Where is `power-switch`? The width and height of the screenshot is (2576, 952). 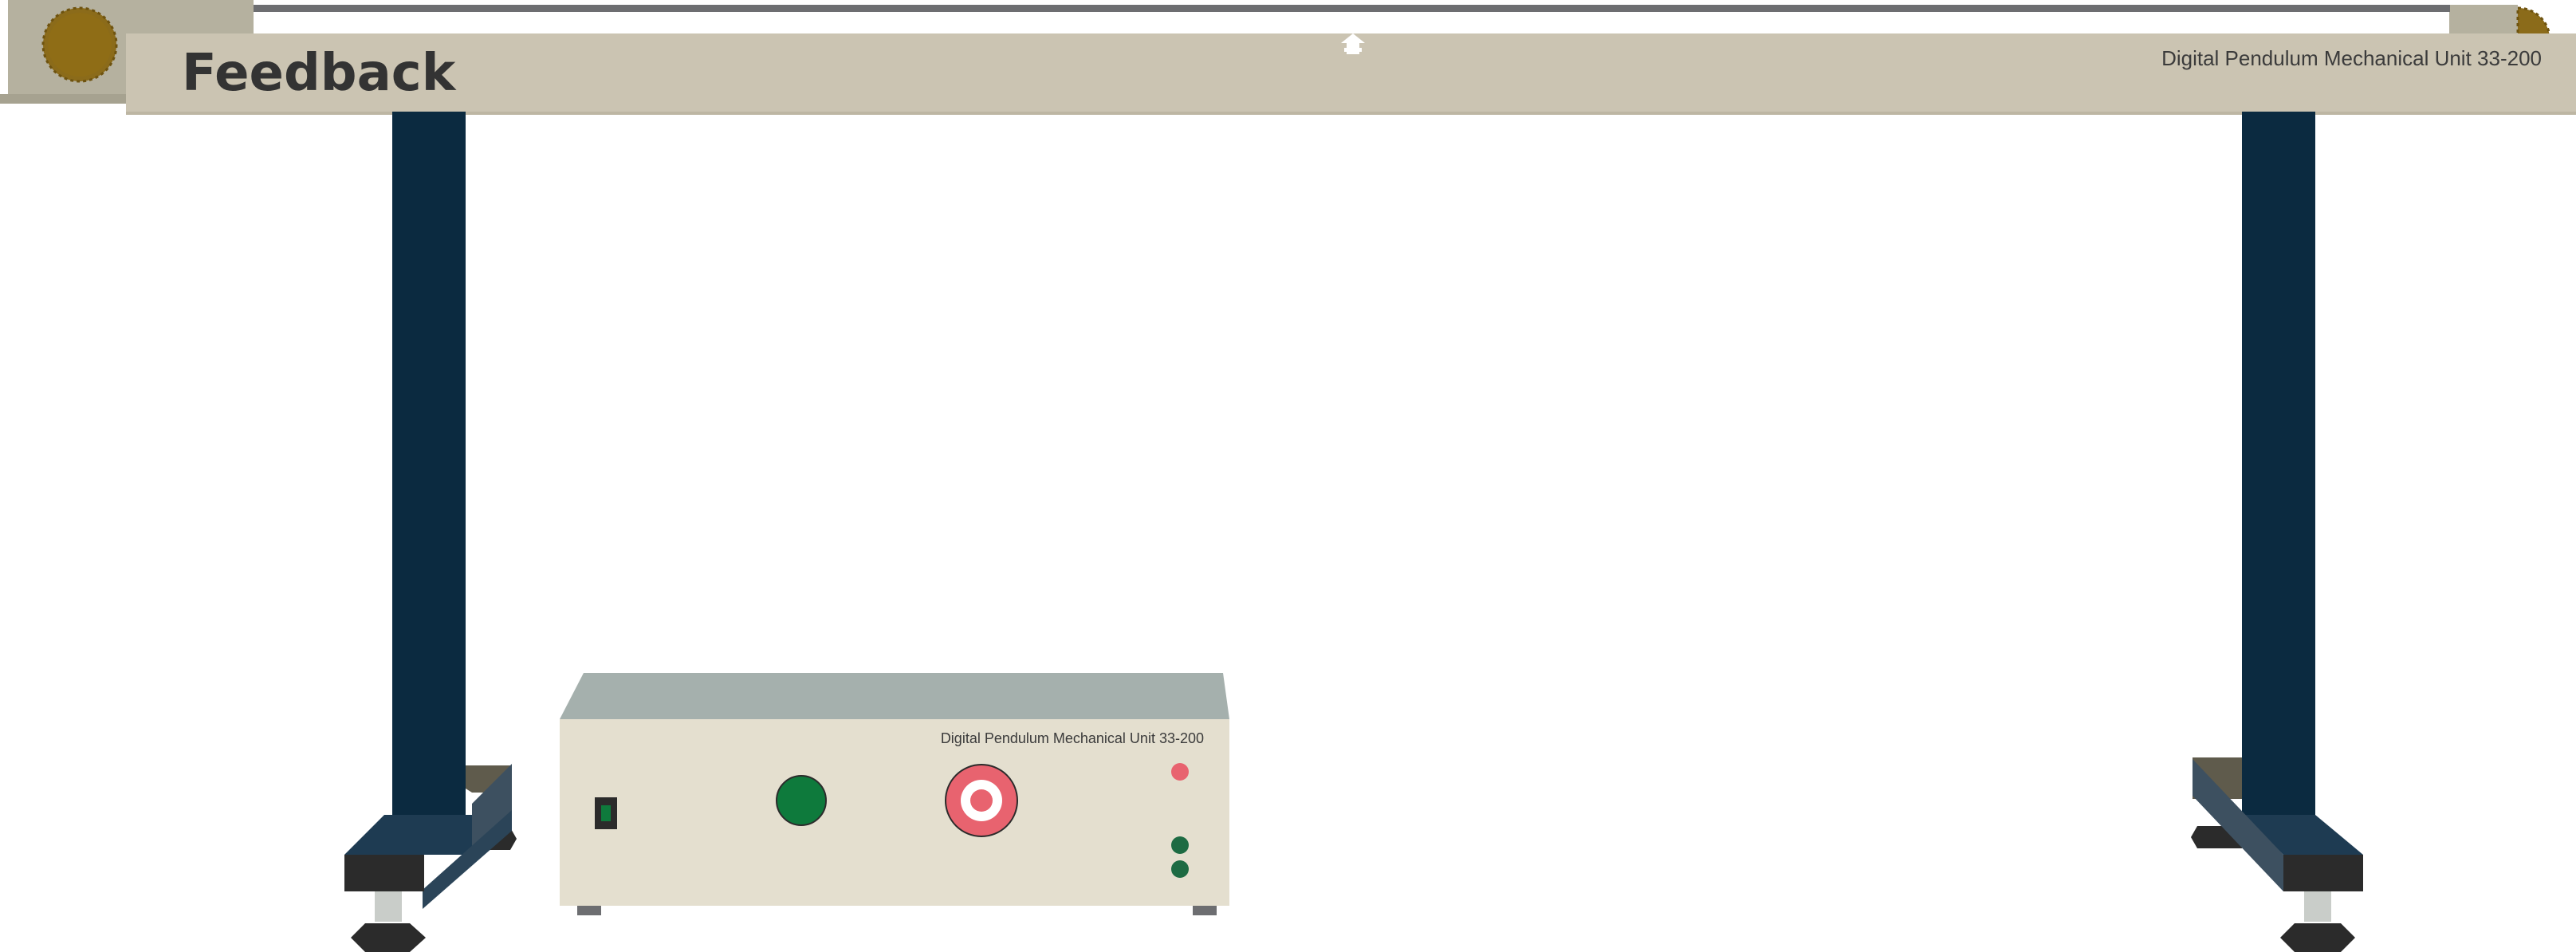 power-switch is located at coordinates (606, 813).